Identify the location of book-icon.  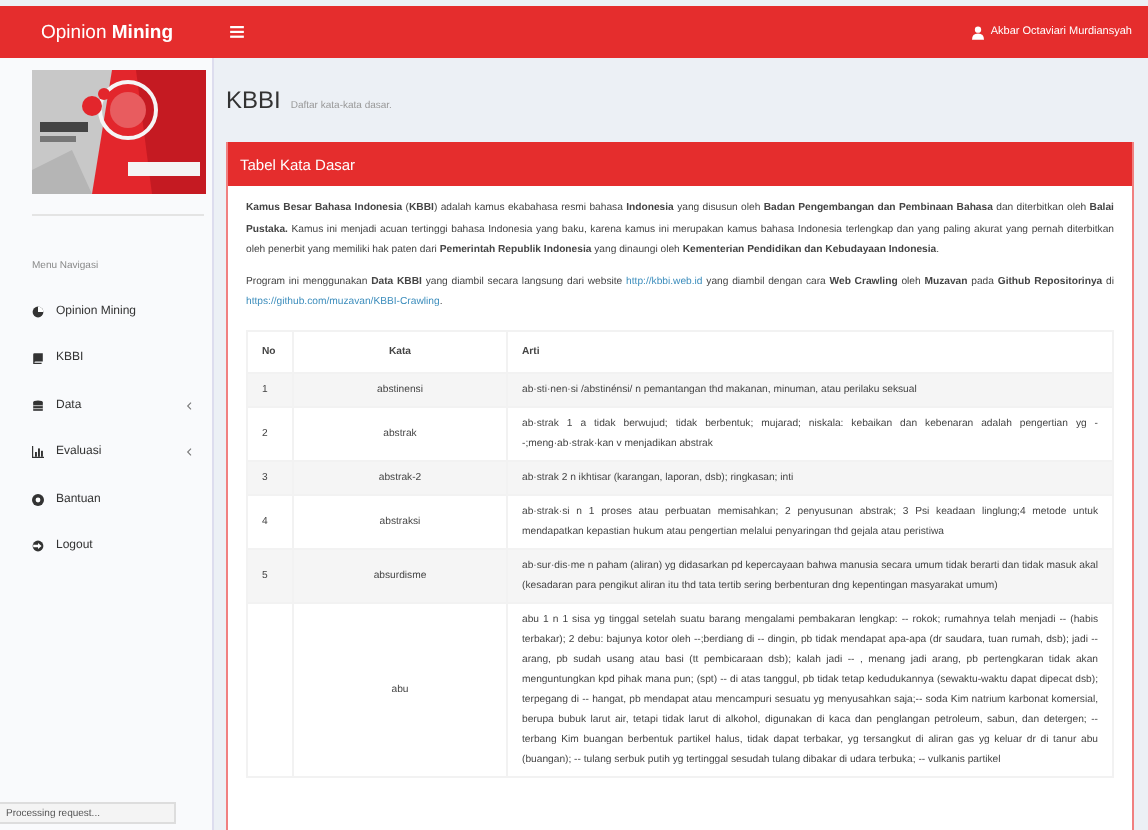
(38, 358).